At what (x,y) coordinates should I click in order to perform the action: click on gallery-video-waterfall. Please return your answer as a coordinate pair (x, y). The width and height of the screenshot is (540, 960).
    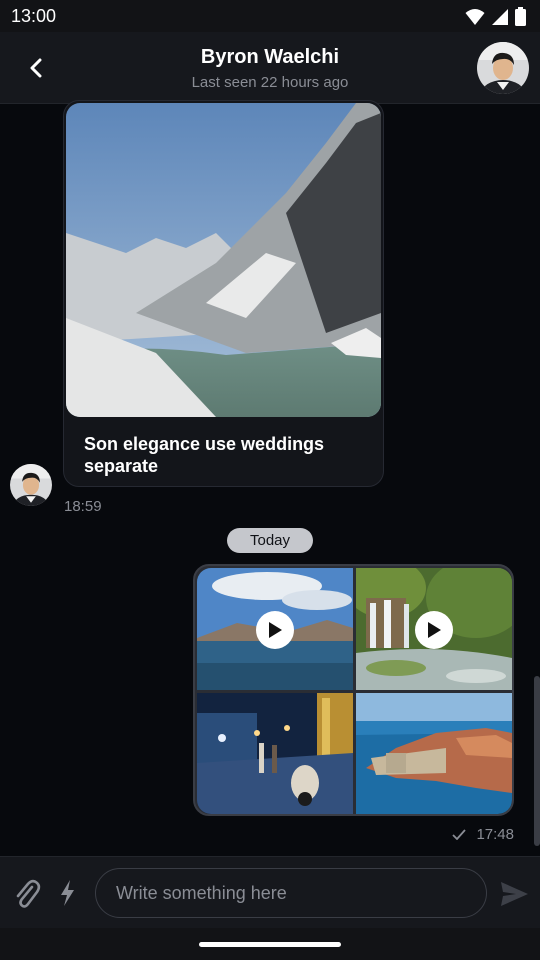
    Looking at the image, I should click on (434, 629).